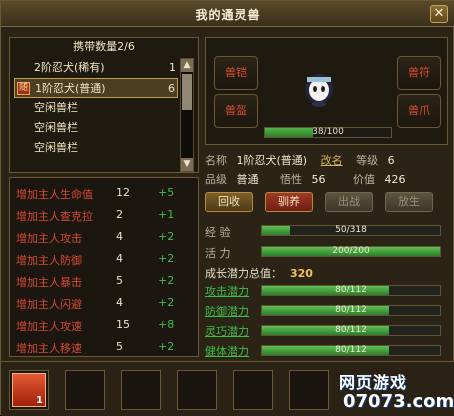 The width and height of the screenshot is (454, 416). What do you see at coordinates (49, 304) in the screenshot?
I see `bonus-label: 增加主人闪避` at bounding box center [49, 304].